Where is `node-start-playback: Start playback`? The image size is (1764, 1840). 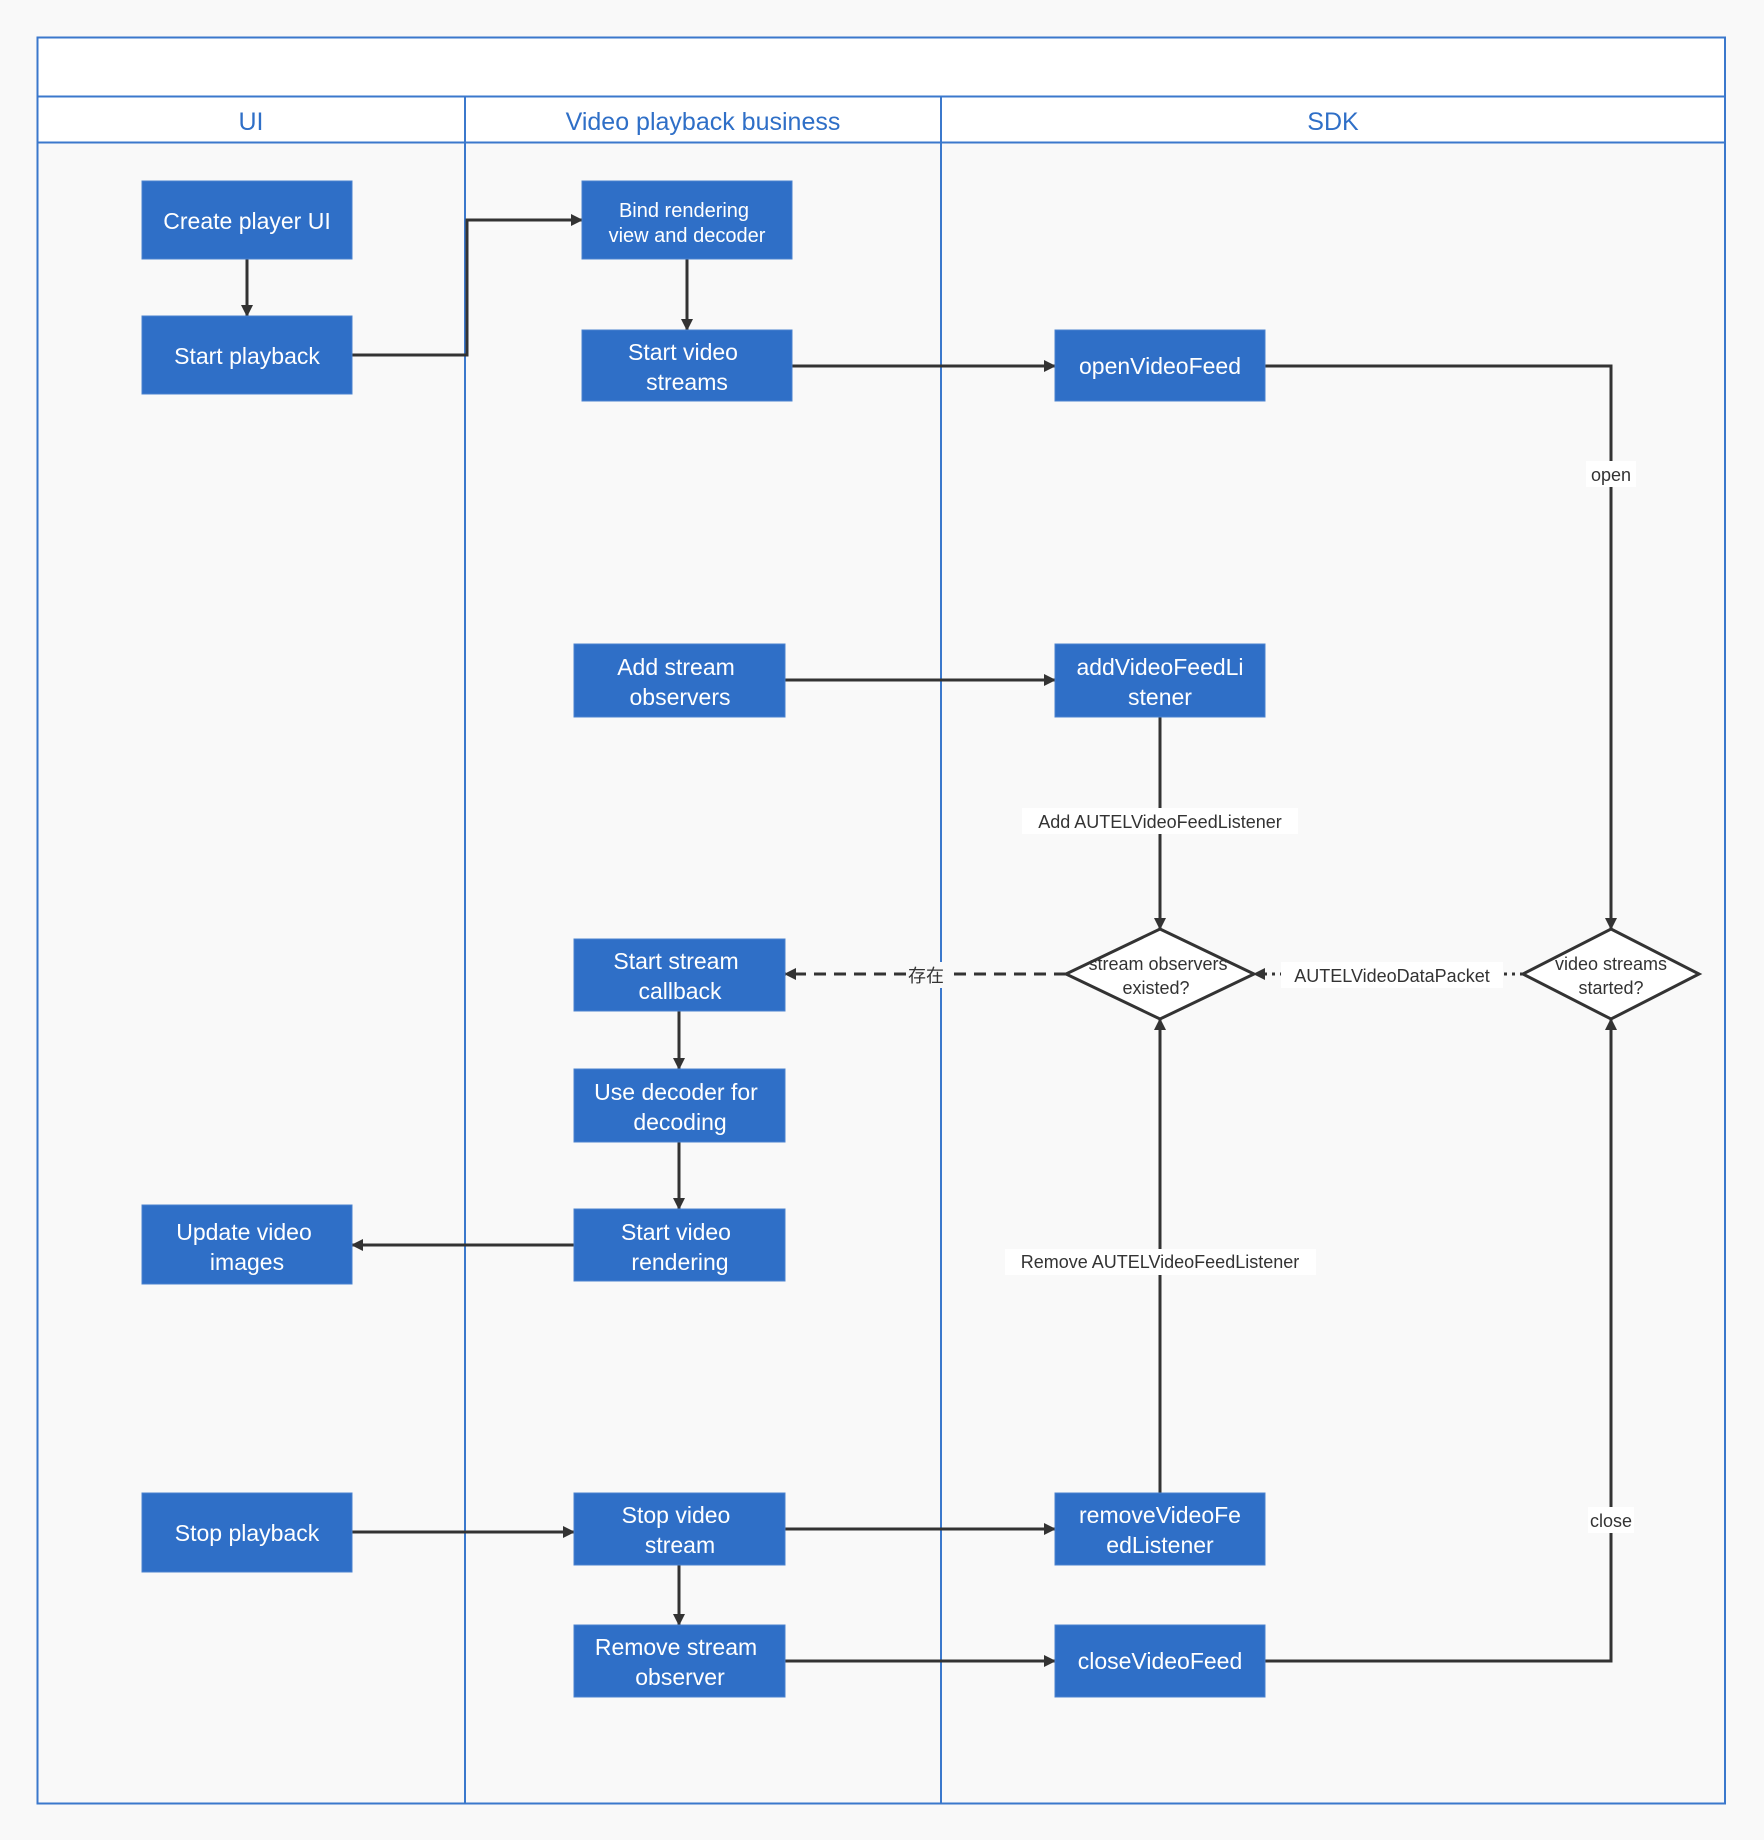 node-start-playback: Start playback is located at coordinates (247, 355).